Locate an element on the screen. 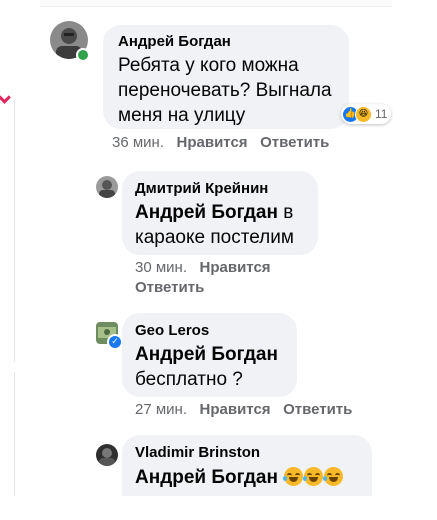 The height and width of the screenshot is (520, 437). comment-meta-row2: Ответить is located at coordinates (169, 287).